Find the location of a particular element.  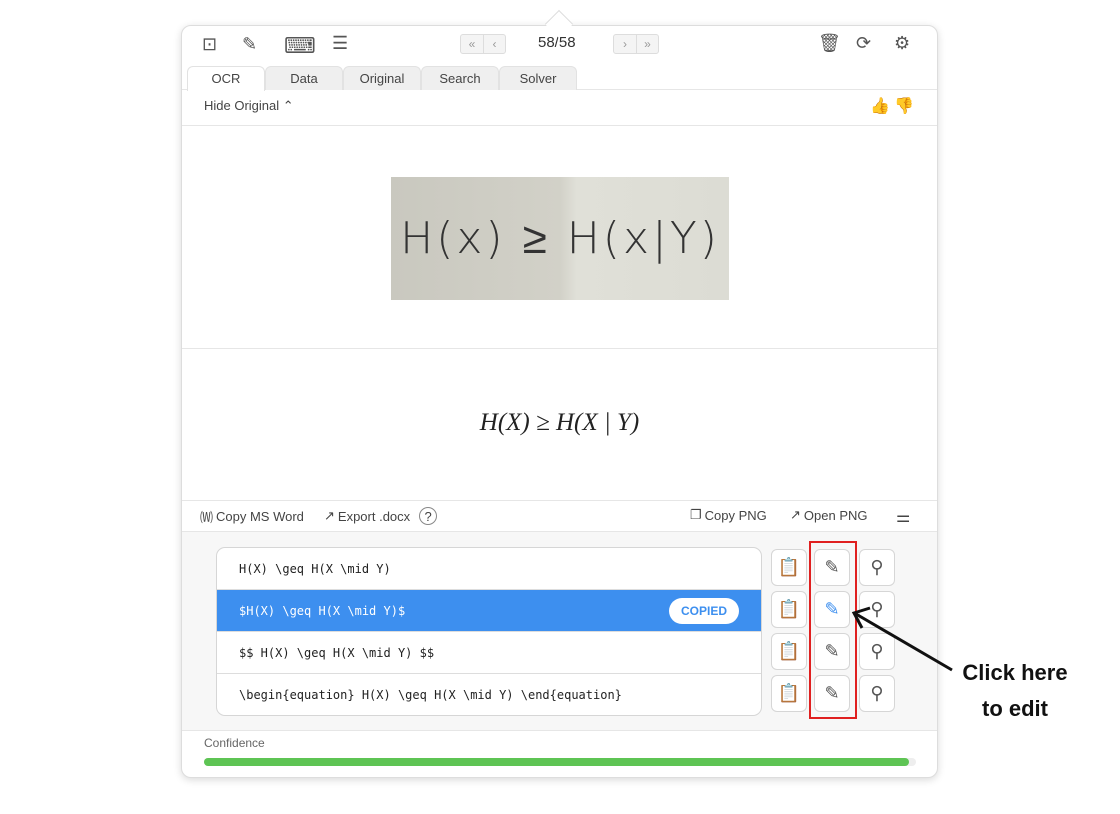

copy-ms-word-button: 🄦 Copy MS Word is located at coordinates (252, 516).